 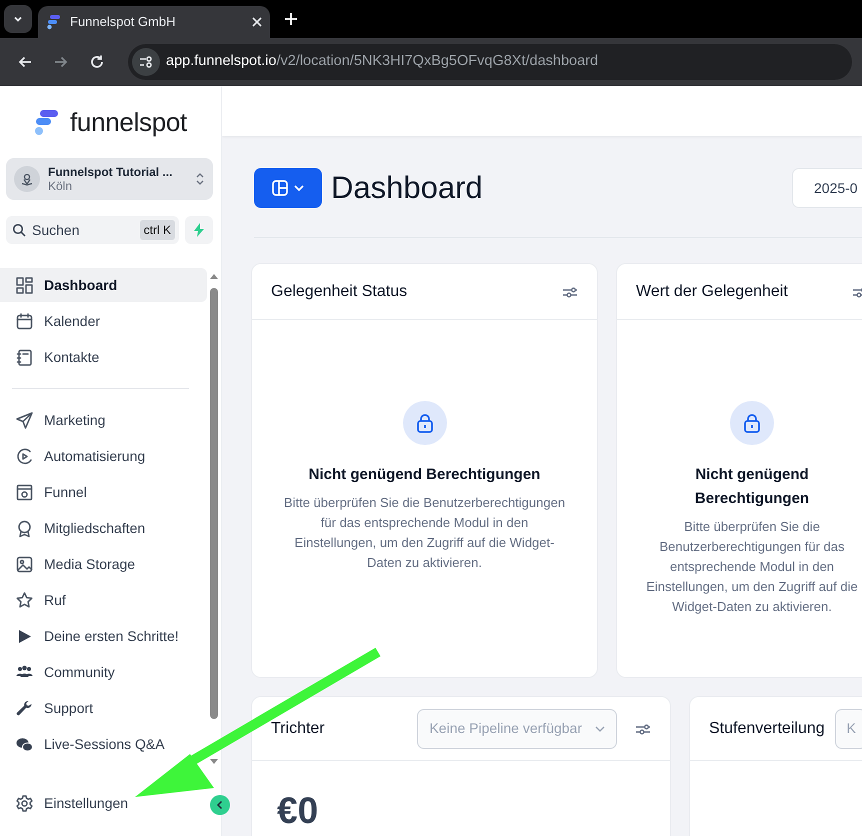 I want to click on site-logo-icon, so click(x=54, y=22).